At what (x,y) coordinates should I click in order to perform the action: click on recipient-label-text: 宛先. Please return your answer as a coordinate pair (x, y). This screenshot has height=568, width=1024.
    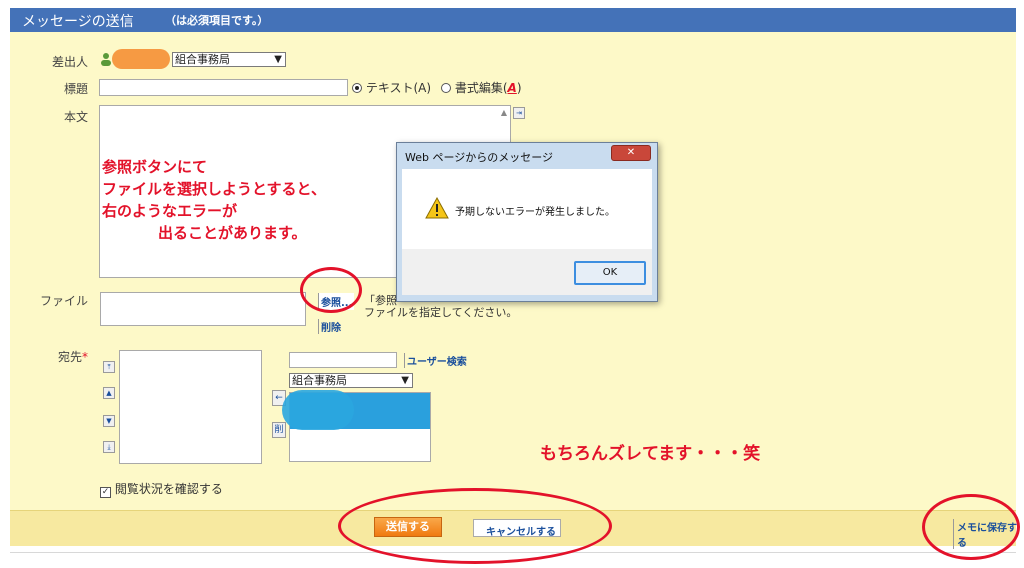
    Looking at the image, I should click on (69, 357).